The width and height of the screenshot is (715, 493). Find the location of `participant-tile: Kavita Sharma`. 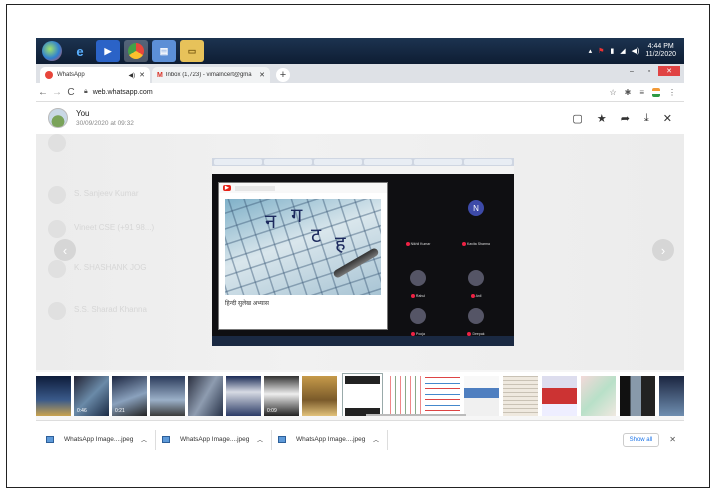

participant-tile: Kavita Sharma is located at coordinates (476, 252).